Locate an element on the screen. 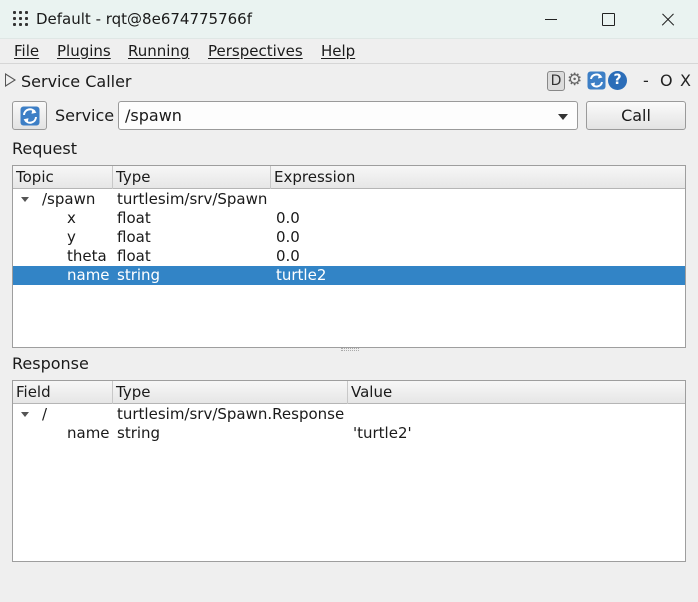 Image resolution: width=698 pixels, height=602 pixels. row-topic: y is located at coordinates (71, 237).